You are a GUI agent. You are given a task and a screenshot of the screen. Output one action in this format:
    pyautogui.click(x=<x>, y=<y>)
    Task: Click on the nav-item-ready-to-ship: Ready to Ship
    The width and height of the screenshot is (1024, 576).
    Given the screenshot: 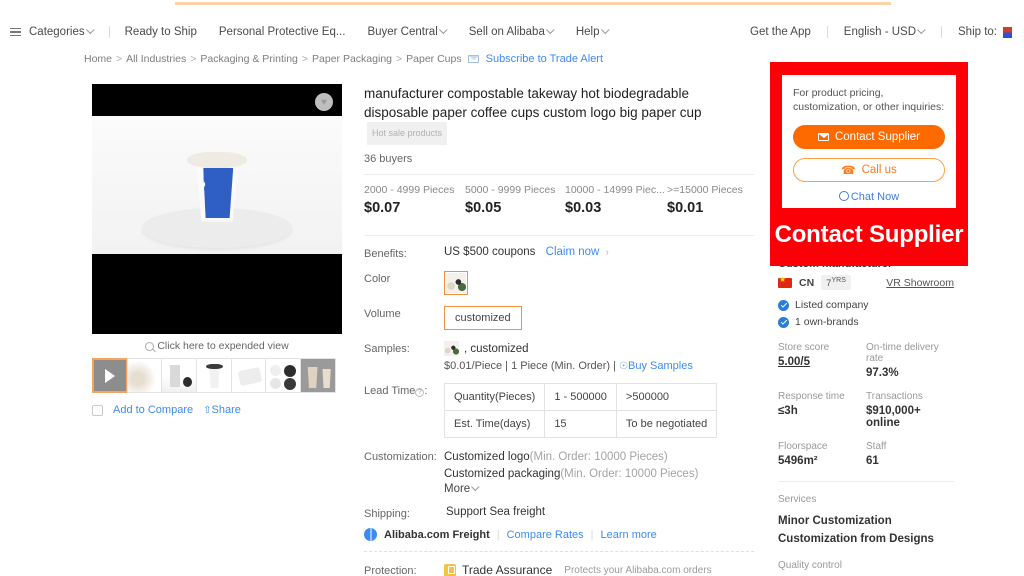 What is the action you would take?
    pyautogui.click(x=161, y=32)
    